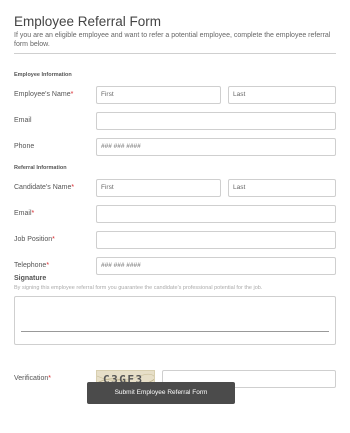  I want to click on submit-button: Submit Employee Referral Form, so click(161, 393).